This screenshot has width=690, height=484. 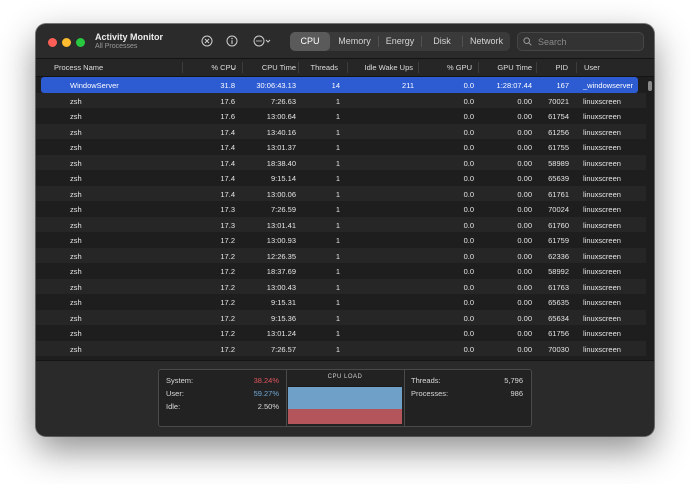 What do you see at coordinates (650, 218) in the screenshot?
I see `scrollbar` at bounding box center [650, 218].